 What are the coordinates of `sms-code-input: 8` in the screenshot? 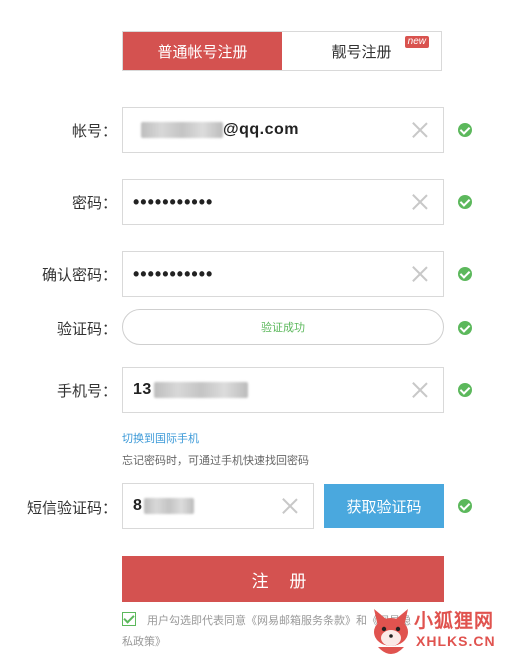 It's located at (218, 506).